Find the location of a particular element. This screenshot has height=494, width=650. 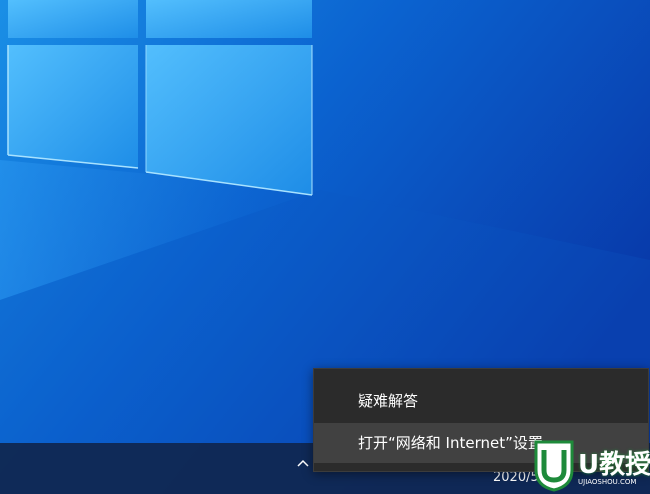

watermark: U教授 UJIAOSHOU.COM is located at coordinates (590, 465).